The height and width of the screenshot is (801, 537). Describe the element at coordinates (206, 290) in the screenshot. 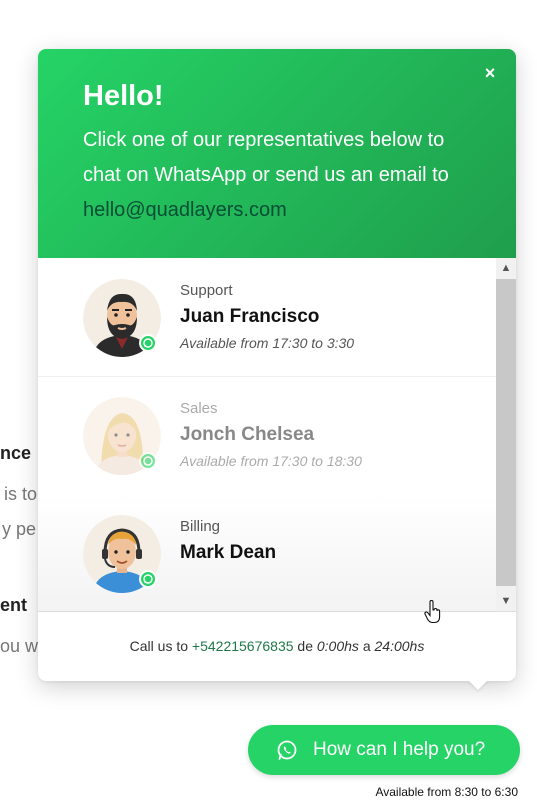

I see `agent-role: Support` at that location.